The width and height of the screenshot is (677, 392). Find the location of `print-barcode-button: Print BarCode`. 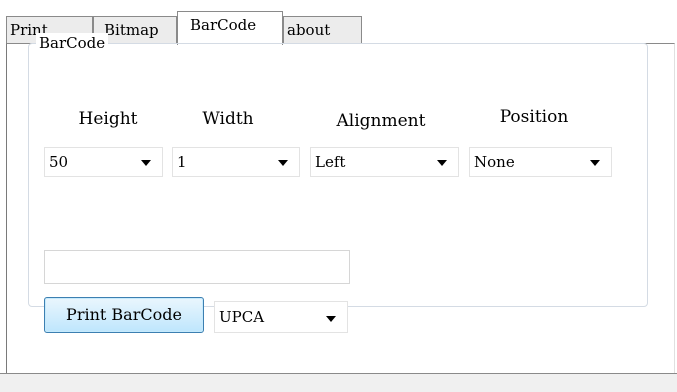

print-barcode-button: Print BarCode is located at coordinates (124, 315).